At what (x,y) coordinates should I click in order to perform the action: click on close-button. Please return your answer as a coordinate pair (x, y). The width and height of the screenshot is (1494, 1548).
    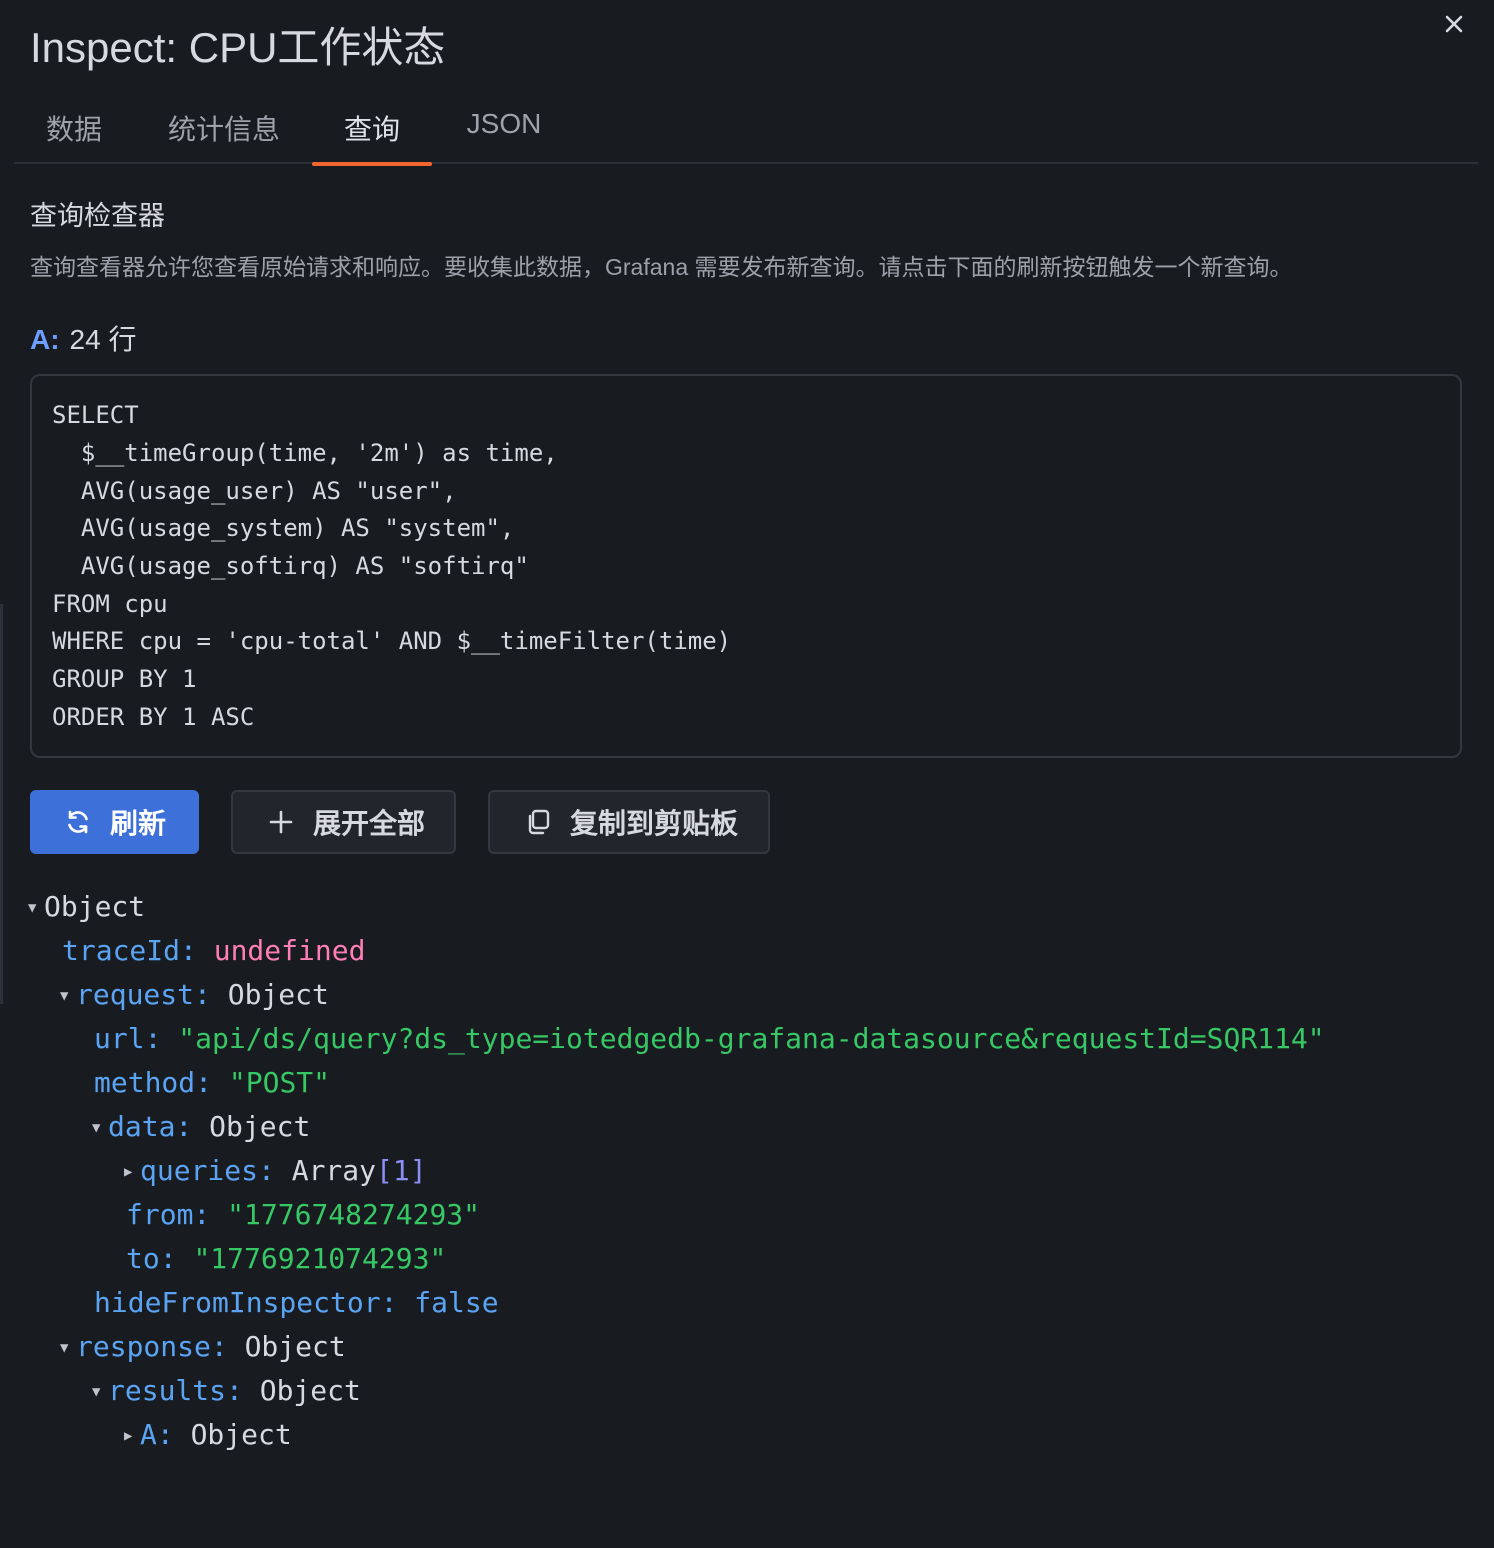
    Looking at the image, I should click on (1454, 24).